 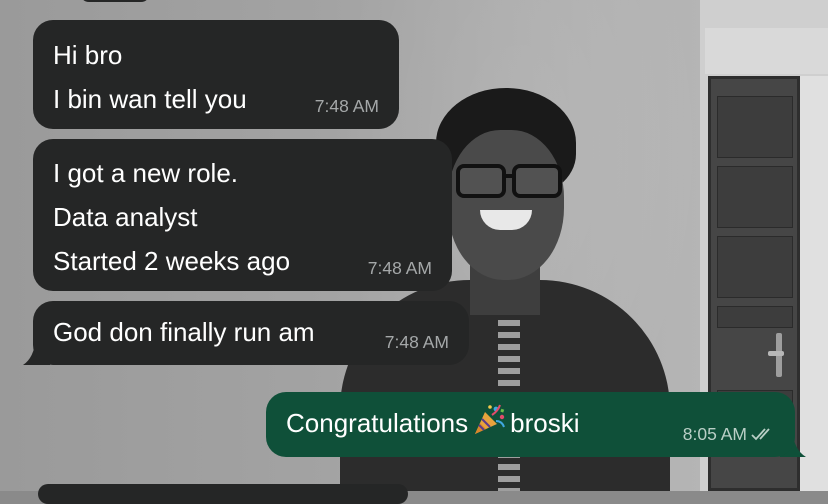 I want to click on outgoing-message-bubble: Congratulations broski 8:05 AM, so click(x=530, y=424).